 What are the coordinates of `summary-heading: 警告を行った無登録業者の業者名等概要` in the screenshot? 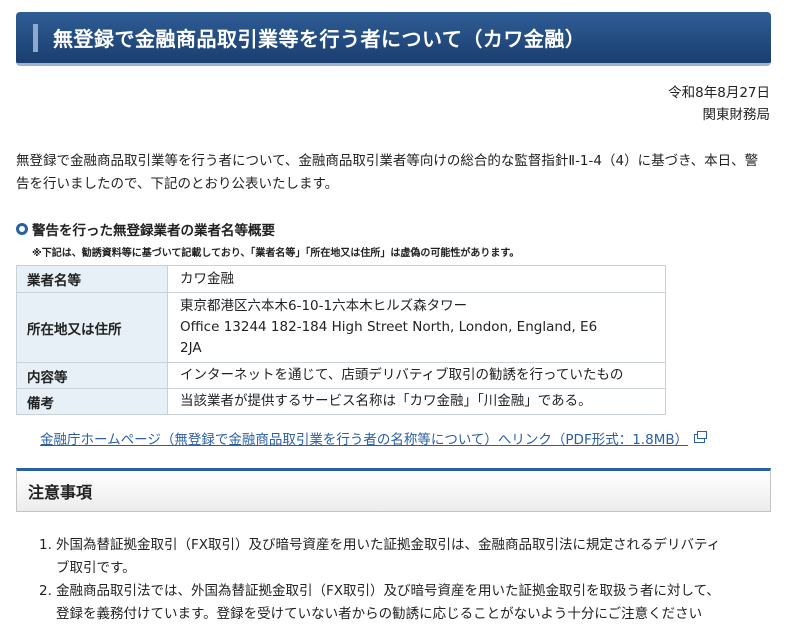 It's located at (145, 229).